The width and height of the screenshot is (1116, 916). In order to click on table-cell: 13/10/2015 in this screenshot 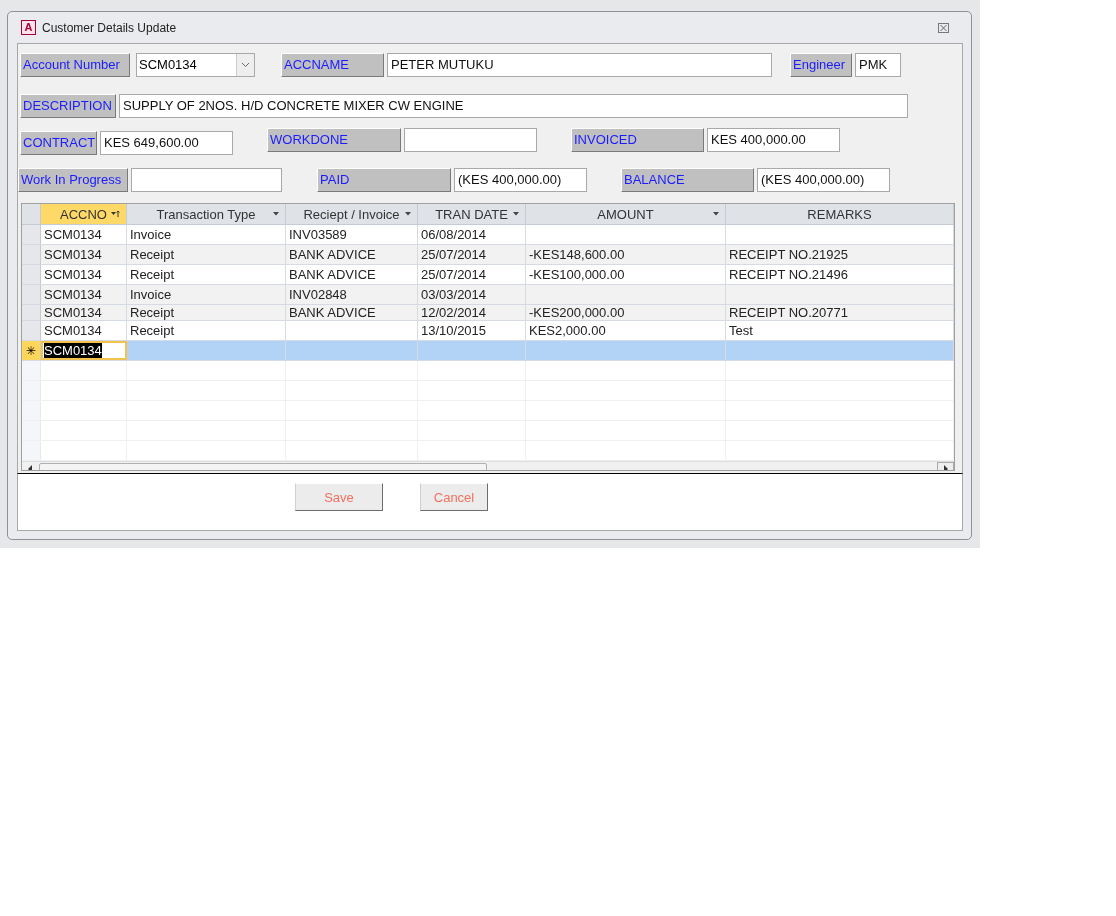, I will do `click(454, 330)`.